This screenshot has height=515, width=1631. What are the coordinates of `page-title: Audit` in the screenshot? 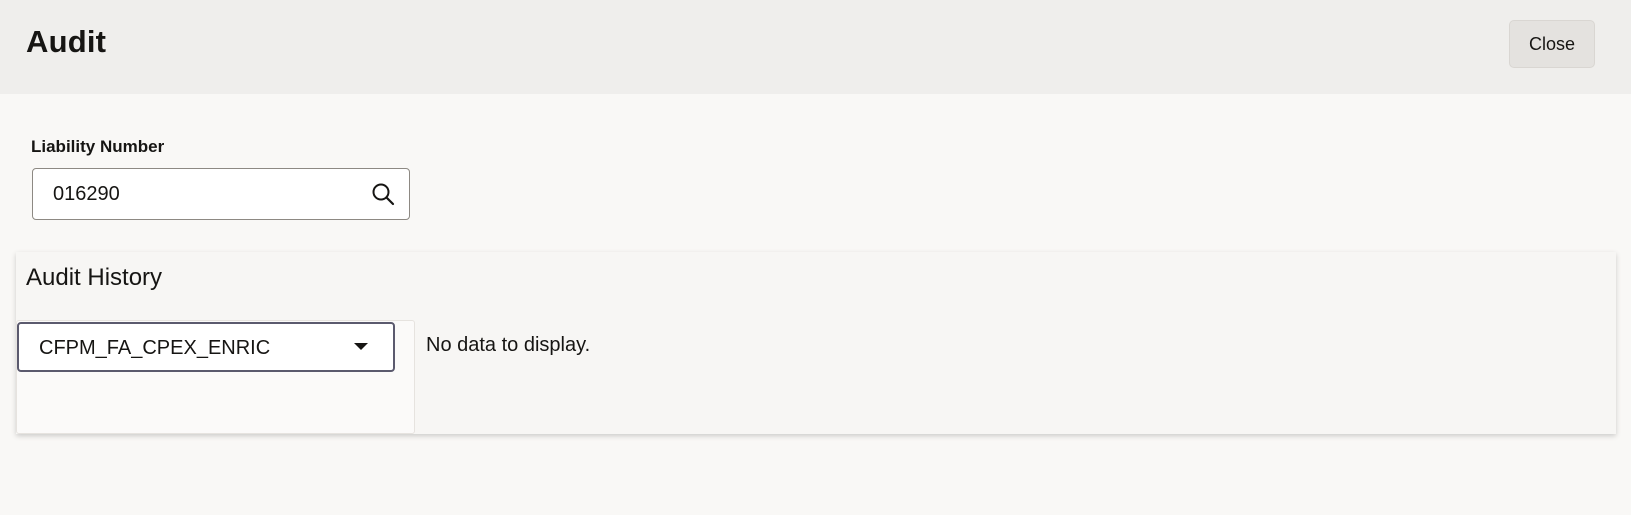 It's located at (66, 41).